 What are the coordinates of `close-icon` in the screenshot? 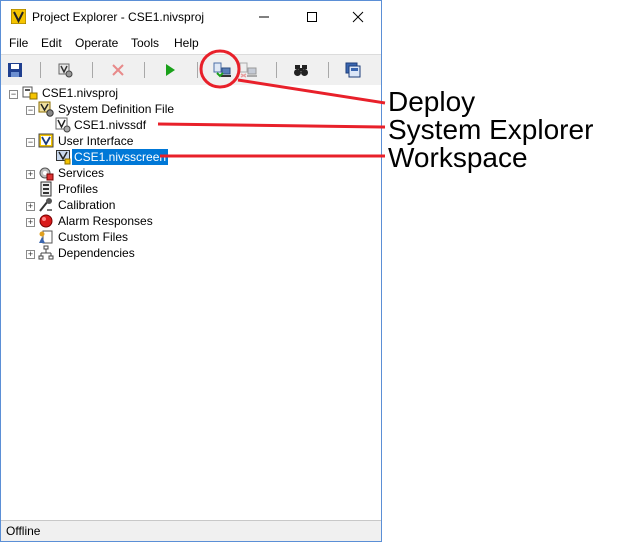 It's located at (358, 16).